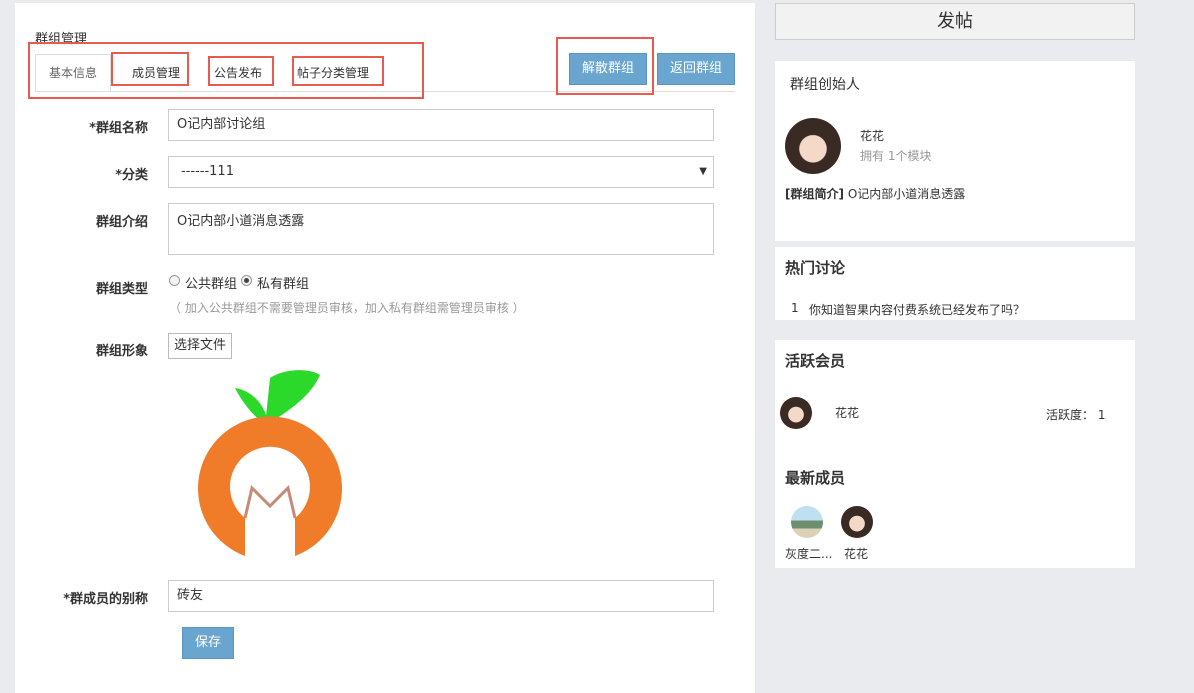  Describe the element at coordinates (441, 229) in the screenshot. I see `intro-textarea: O记内部小道消息透露` at that location.